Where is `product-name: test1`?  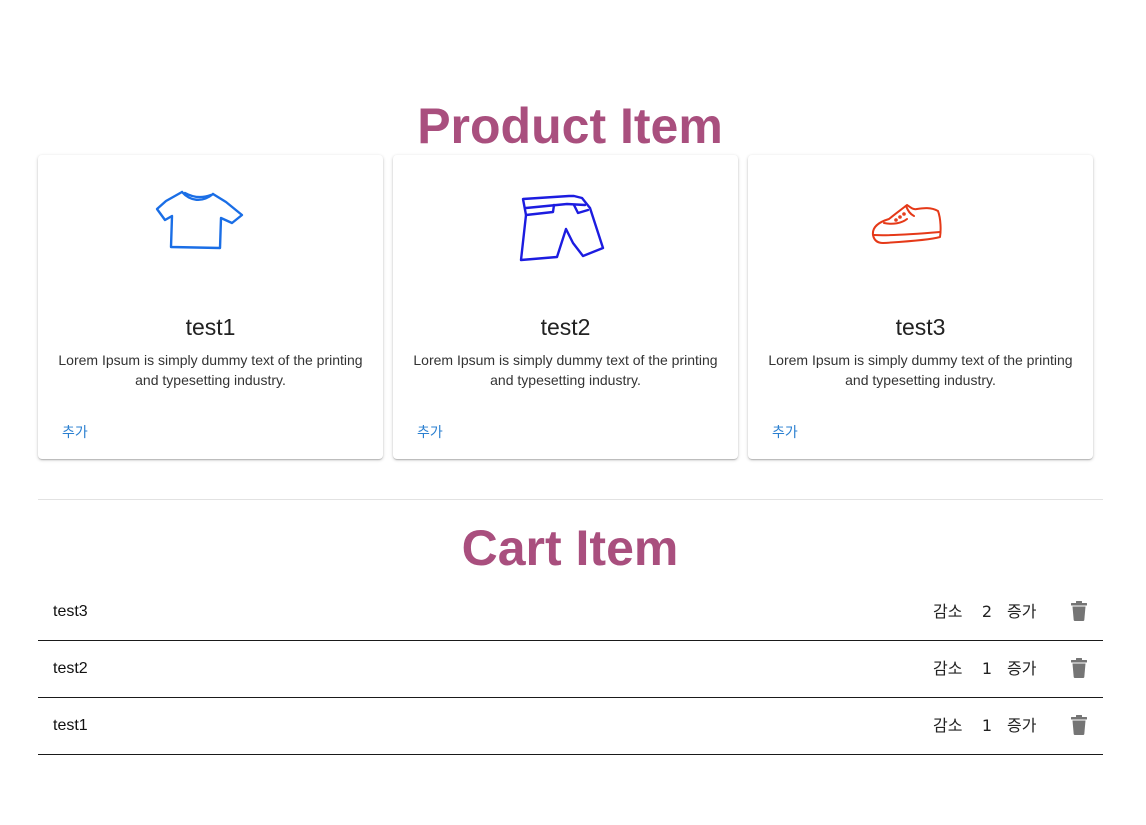 product-name: test1 is located at coordinates (210, 327).